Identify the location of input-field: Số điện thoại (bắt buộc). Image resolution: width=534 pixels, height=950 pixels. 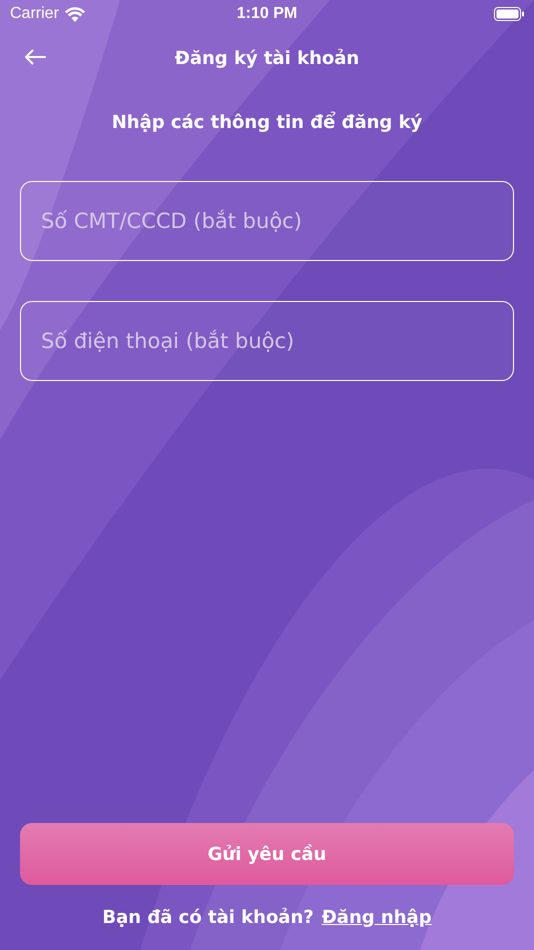
(267, 341).